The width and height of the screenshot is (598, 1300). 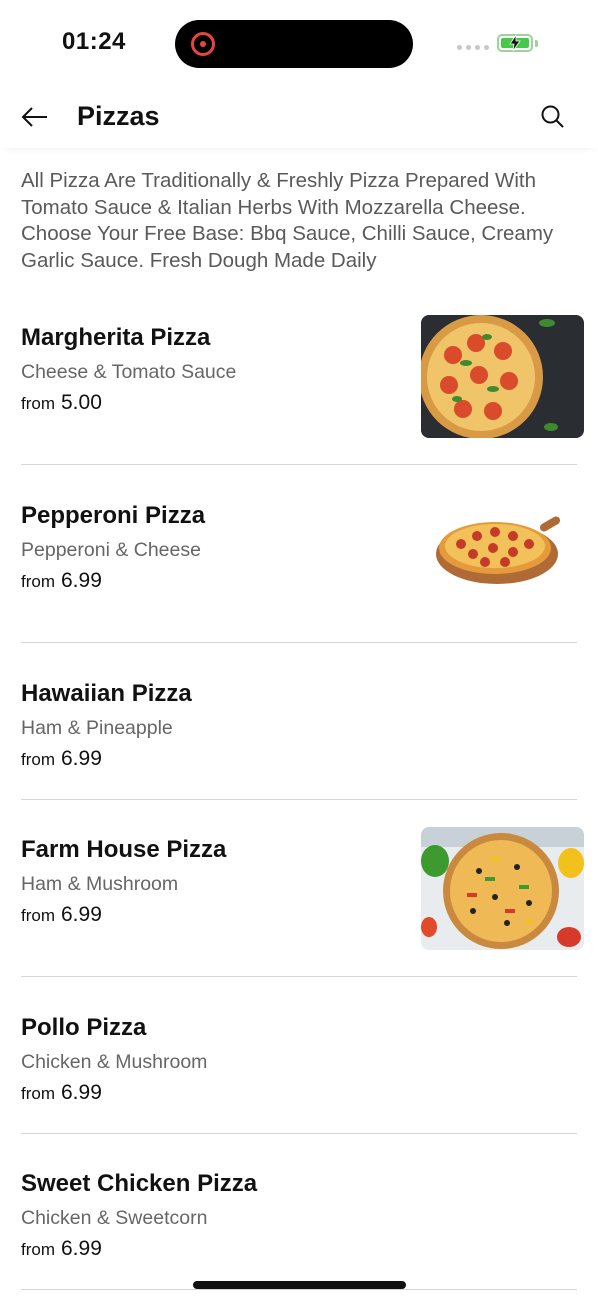 I want to click on item-description: Ham & Mushroom, so click(x=100, y=884).